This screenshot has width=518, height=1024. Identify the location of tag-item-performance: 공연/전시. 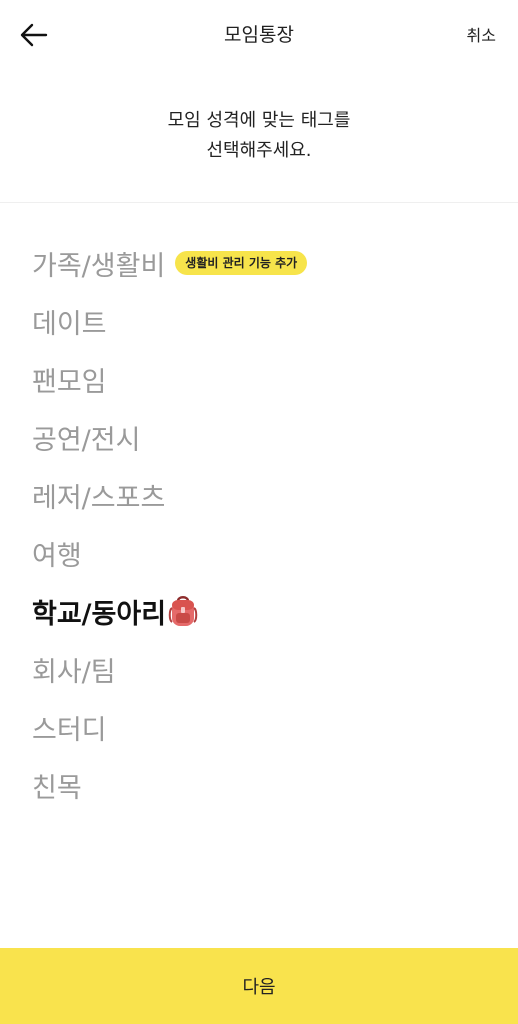
(267, 437).